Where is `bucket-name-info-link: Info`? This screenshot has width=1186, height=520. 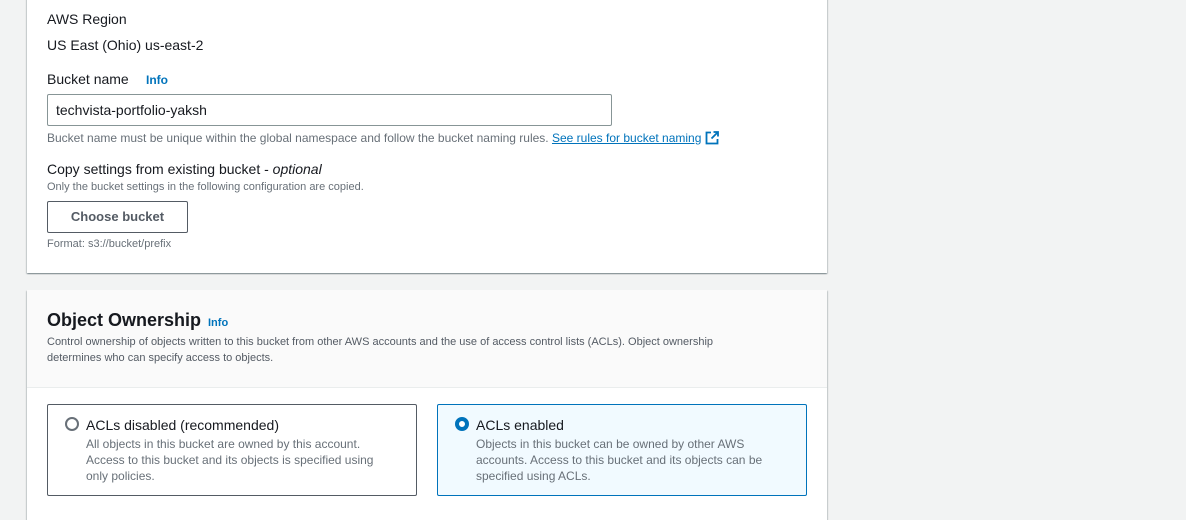
bucket-name-info-link: Info is located at coordinates (157, 80).